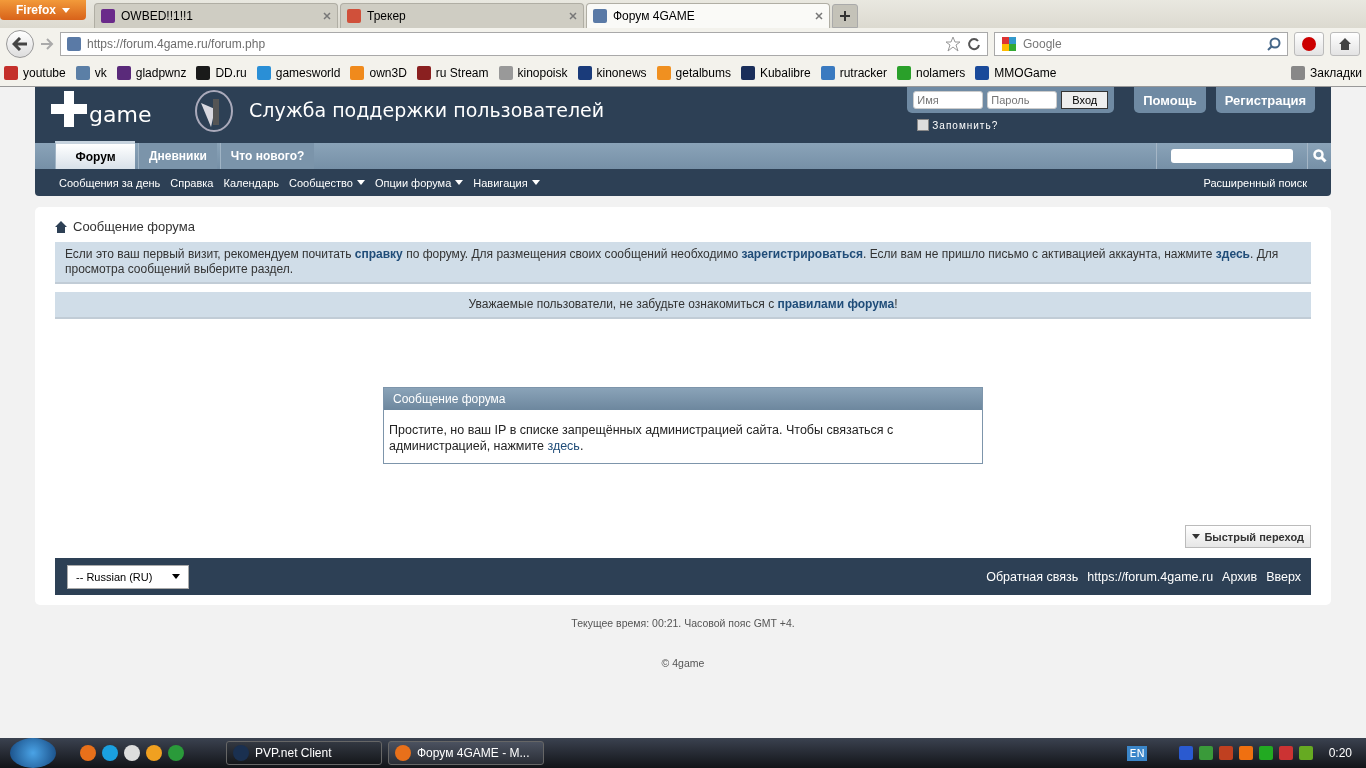 This screenshot has height=768, width=1366. Describe the element at coordinates (1009, 44) in the screenshot. I see `google-icon` at that location.